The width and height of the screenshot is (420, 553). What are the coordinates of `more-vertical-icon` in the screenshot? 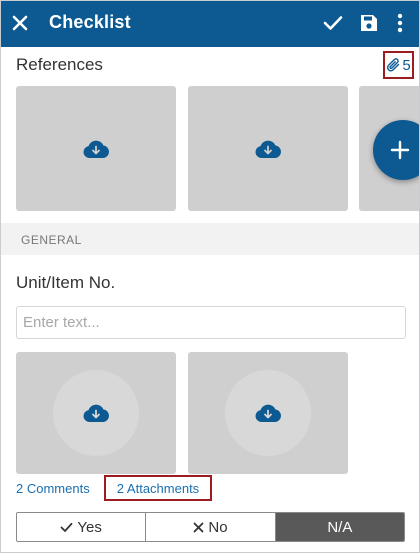 It's located at (400, 23).